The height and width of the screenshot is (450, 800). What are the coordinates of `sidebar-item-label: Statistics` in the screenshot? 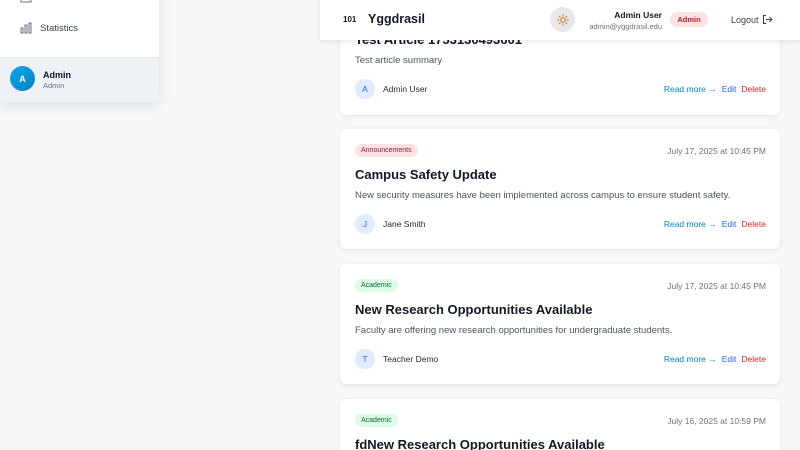 It's located at (59, 28).